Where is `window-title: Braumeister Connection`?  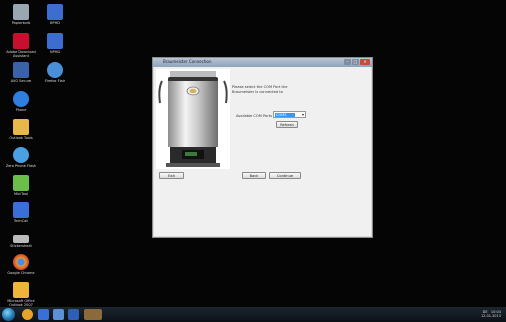
window-title: Braumeister Connection is located at coordinates (187, 61).